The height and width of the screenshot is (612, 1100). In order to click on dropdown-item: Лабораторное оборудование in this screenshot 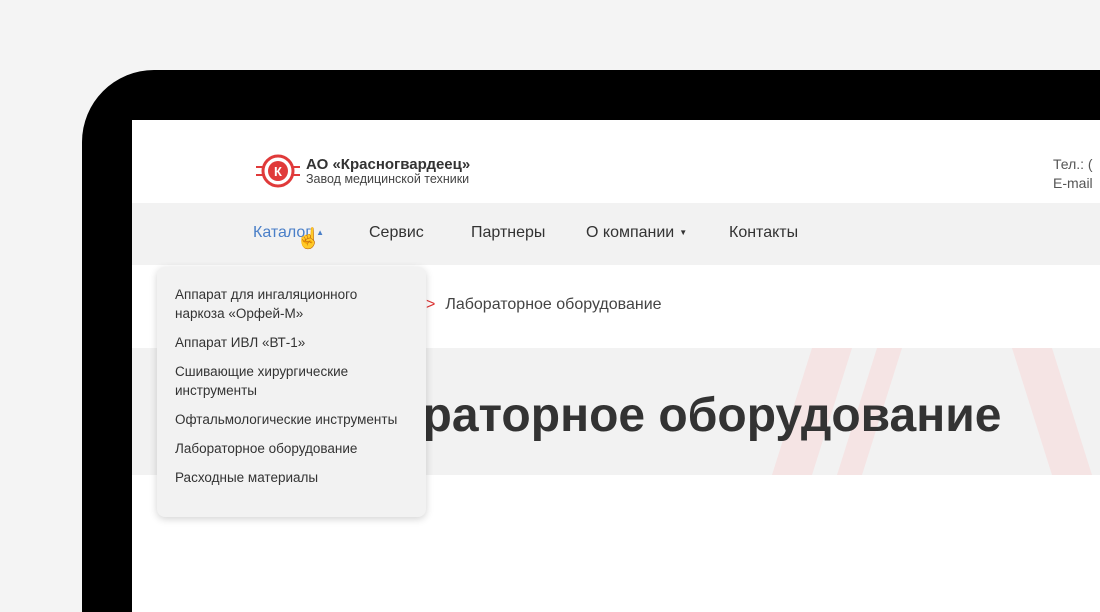, I will do `click(291, 448)`.